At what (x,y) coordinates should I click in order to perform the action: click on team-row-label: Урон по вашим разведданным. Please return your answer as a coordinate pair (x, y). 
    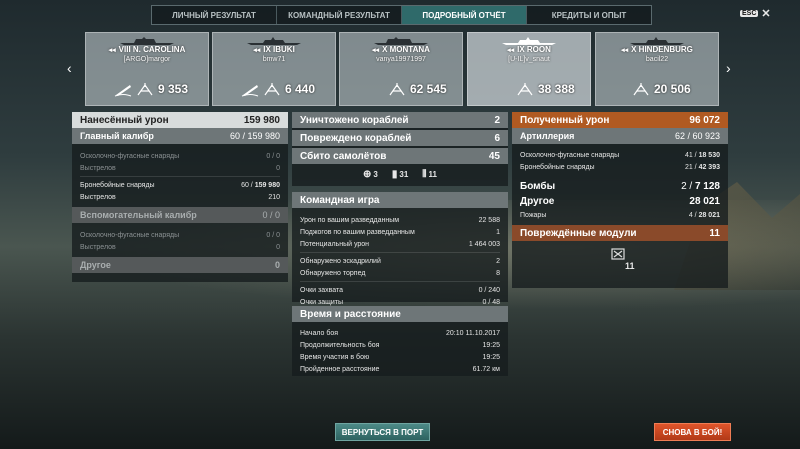
    Looking at the image, I should click on (350, 220).